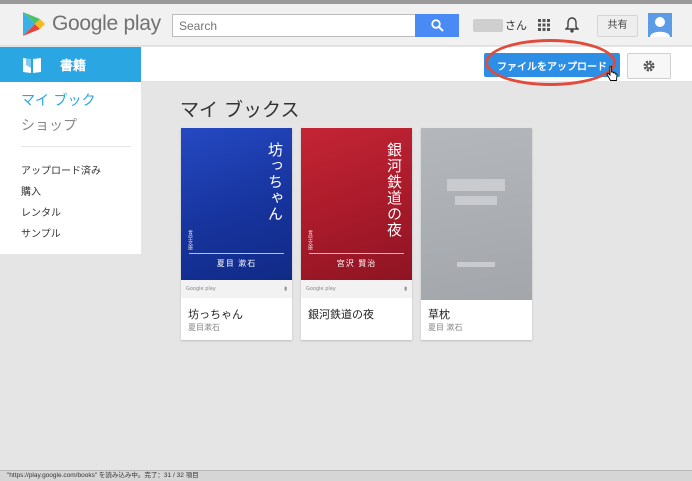  Describe the element at coordinates (41, 232) in the screenshot. I see `sidebar-item-sample: サンプル` at that location.